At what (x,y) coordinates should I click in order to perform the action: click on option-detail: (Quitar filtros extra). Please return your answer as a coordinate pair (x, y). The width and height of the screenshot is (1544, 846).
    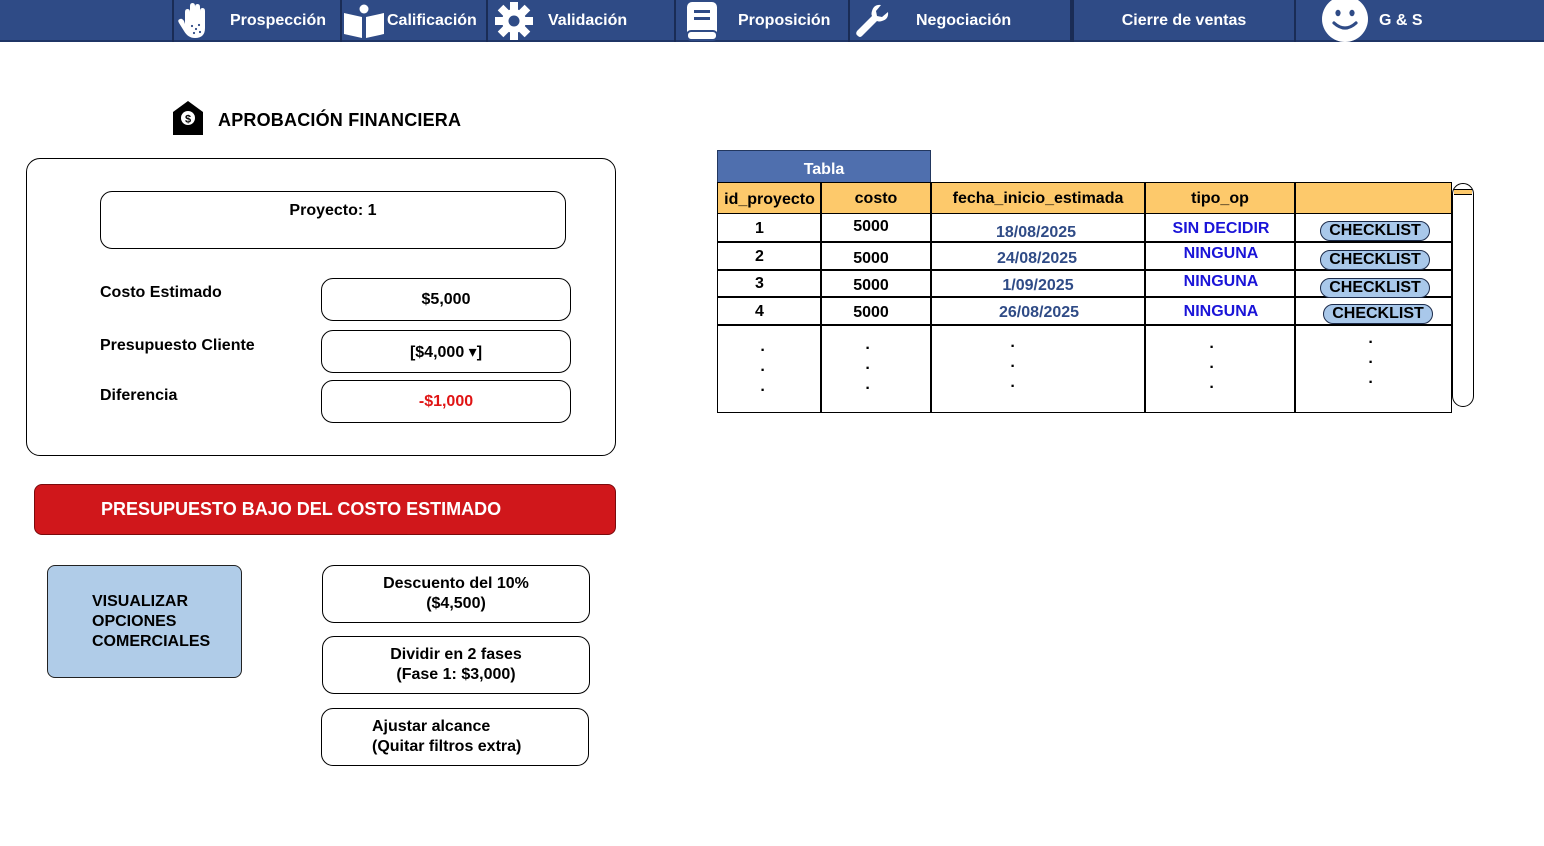
    Looking at the image, I should click on (447, 746).